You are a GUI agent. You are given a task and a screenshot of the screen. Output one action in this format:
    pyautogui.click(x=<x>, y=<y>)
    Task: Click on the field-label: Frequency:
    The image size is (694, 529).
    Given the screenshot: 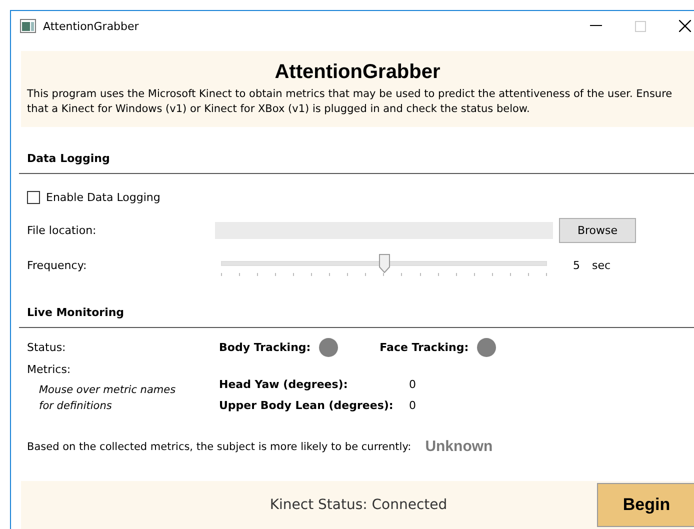 What is the action you would take?
    pyautogui.click(x=57, y=265)
    